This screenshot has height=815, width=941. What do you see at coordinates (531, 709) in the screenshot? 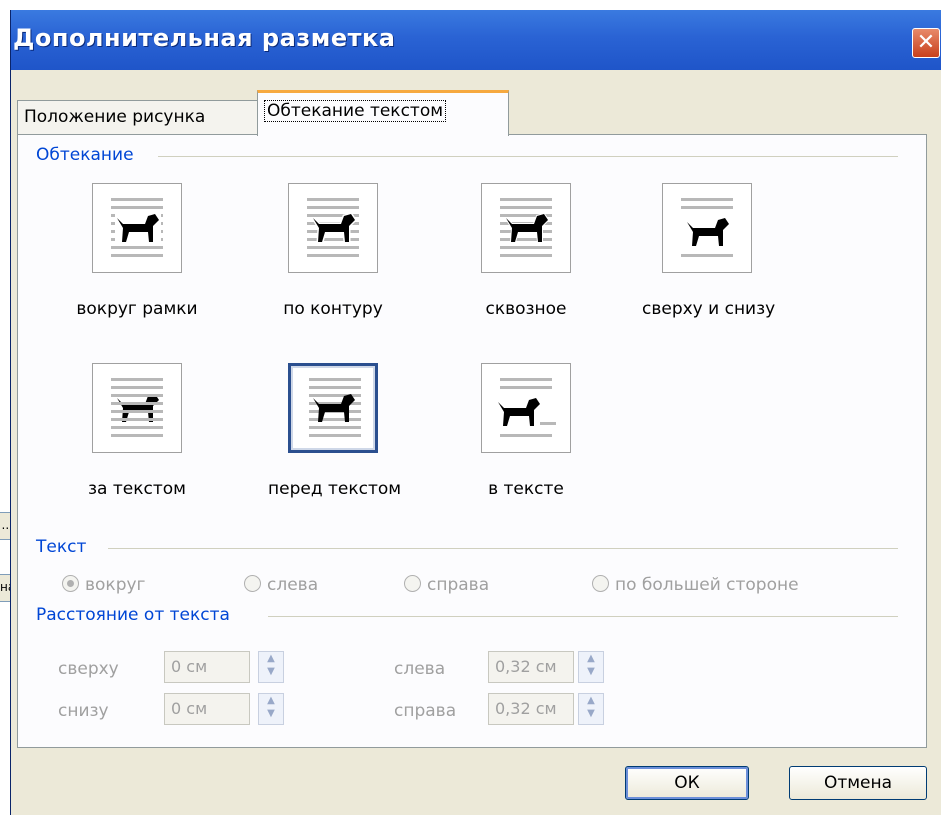
I see `distance-right-input: 0,32 см` at bounding box center [531, 709].